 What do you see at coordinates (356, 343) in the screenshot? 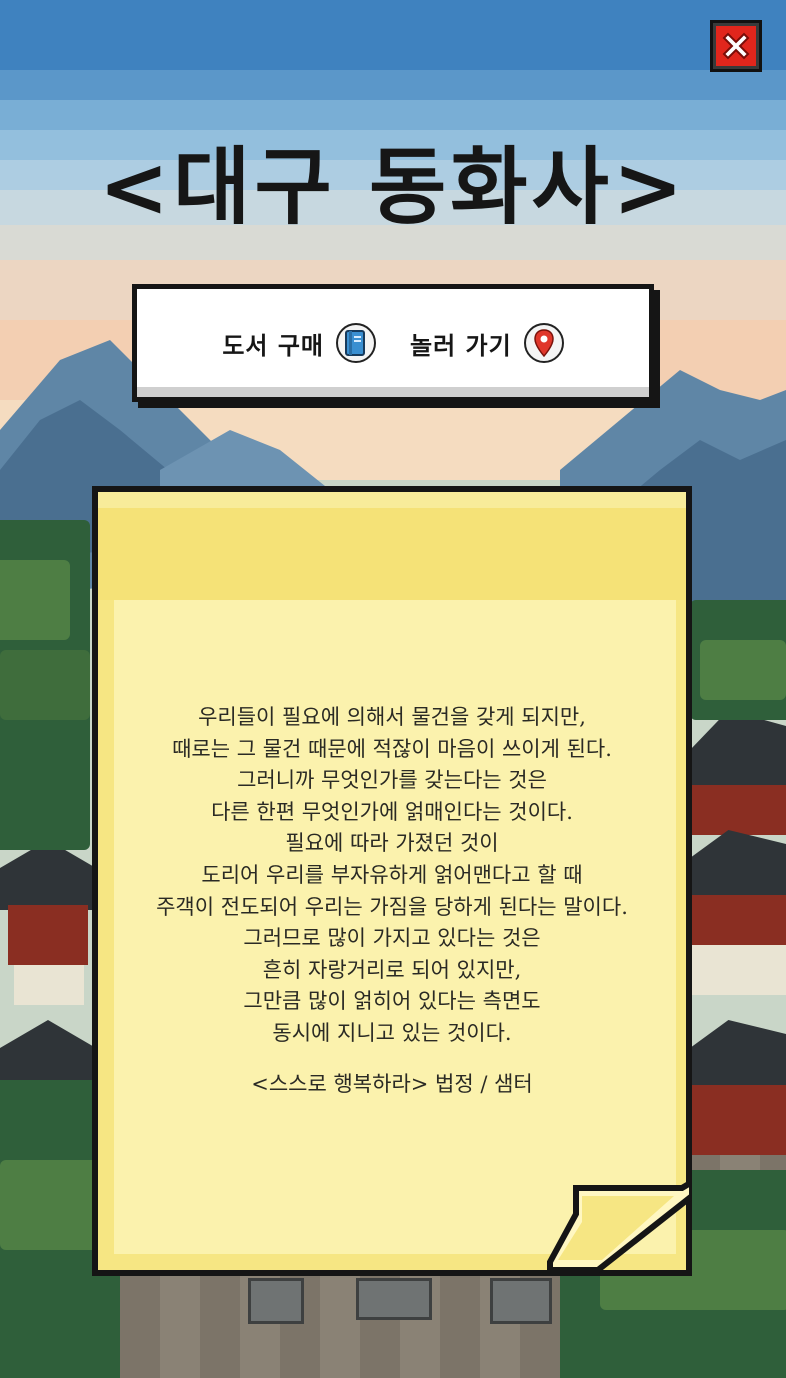
I see `book-icon` at bounding box center [356, 343].